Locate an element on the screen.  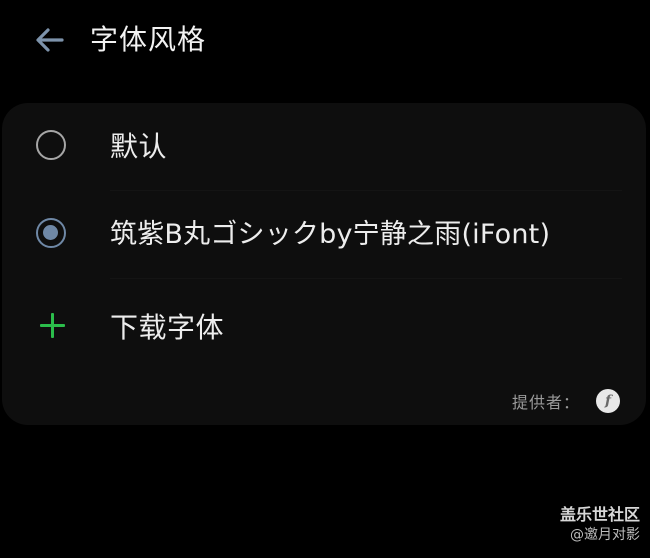
ifont-logo-icon: f is located at coordinates (608, 401).